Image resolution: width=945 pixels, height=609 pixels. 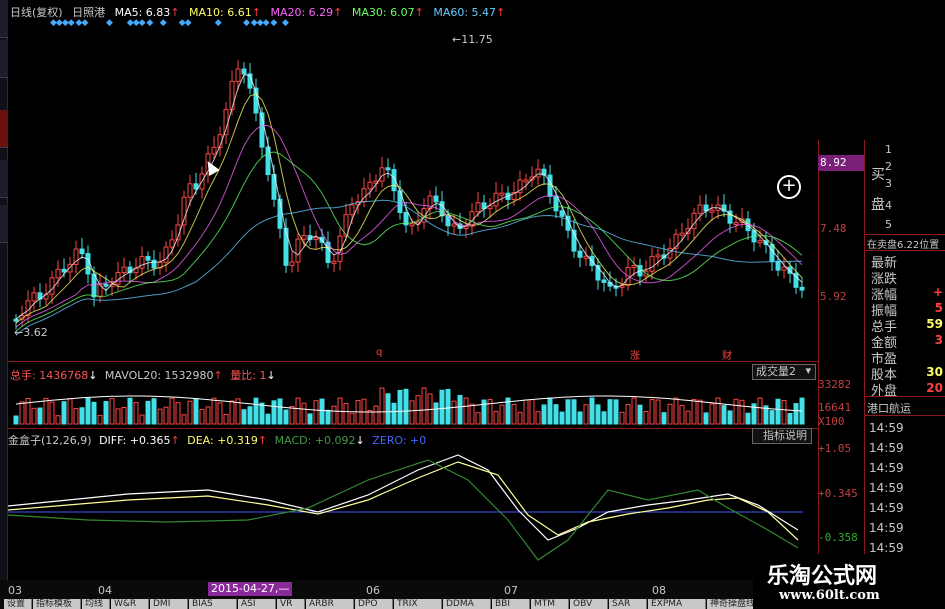 I want to click on book-side-label: 盘, so click(x=878, y=205).